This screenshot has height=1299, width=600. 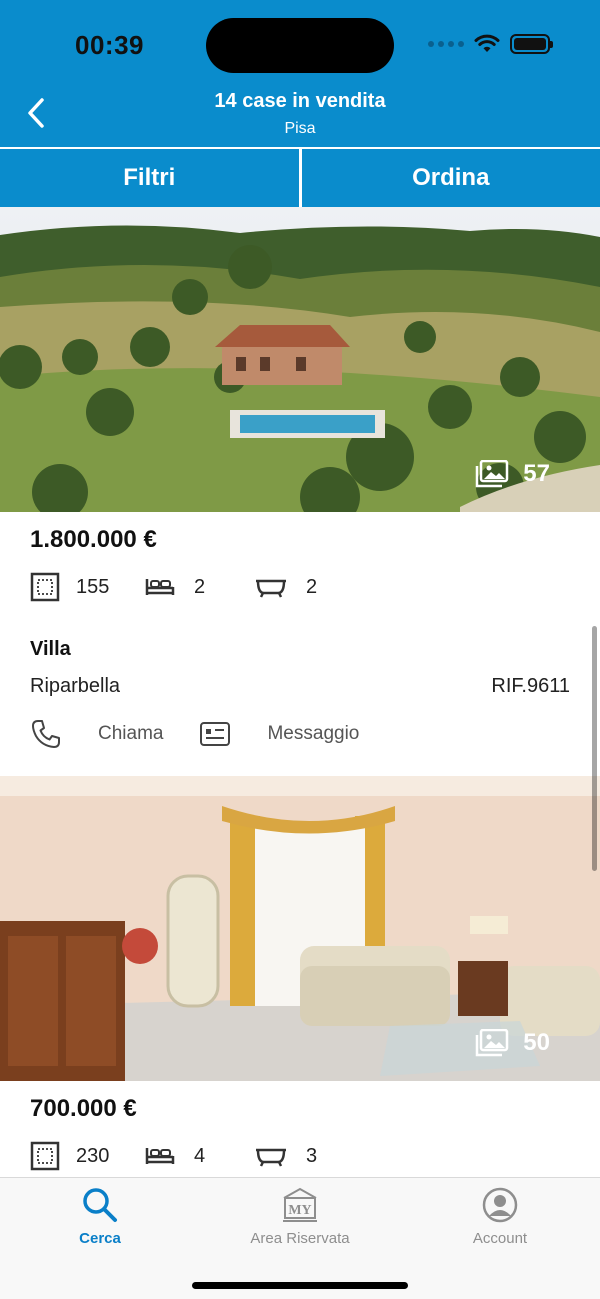 I want to click on svg-text: MY, so click(x=299, y=1210).